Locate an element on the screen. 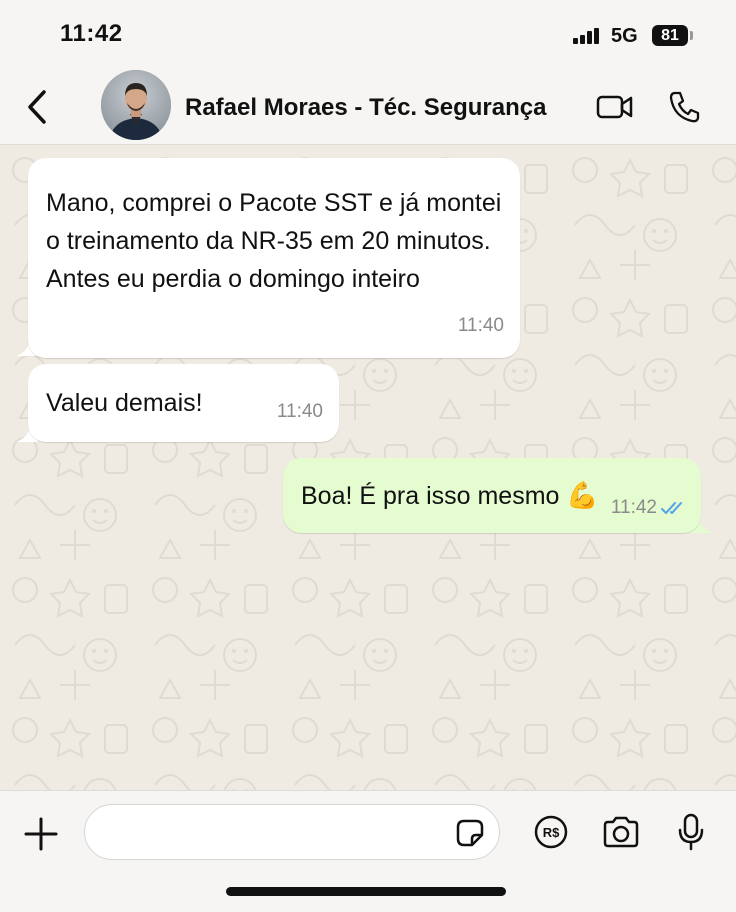 The image size is (736, 912). sticker-button is located at coordinates (470, 833).